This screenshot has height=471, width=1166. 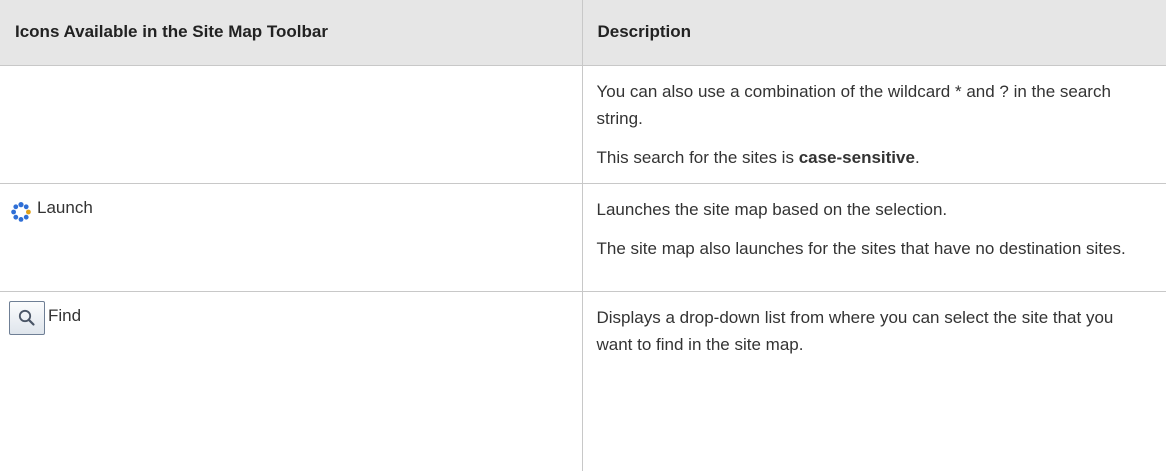 I want to click on icon-cell-empty, so click(x=291, y=124).